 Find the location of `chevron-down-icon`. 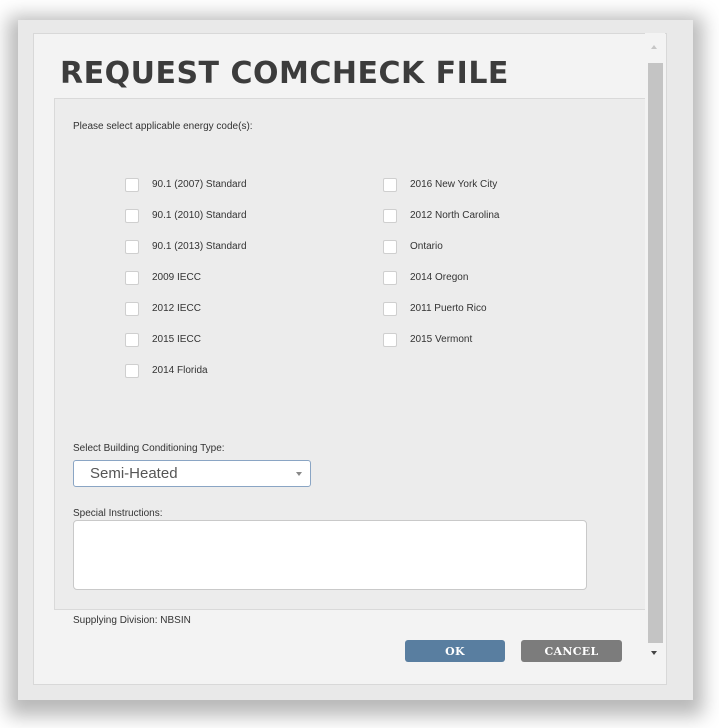

chevron-down-icon is located at coordinates (299, 474).